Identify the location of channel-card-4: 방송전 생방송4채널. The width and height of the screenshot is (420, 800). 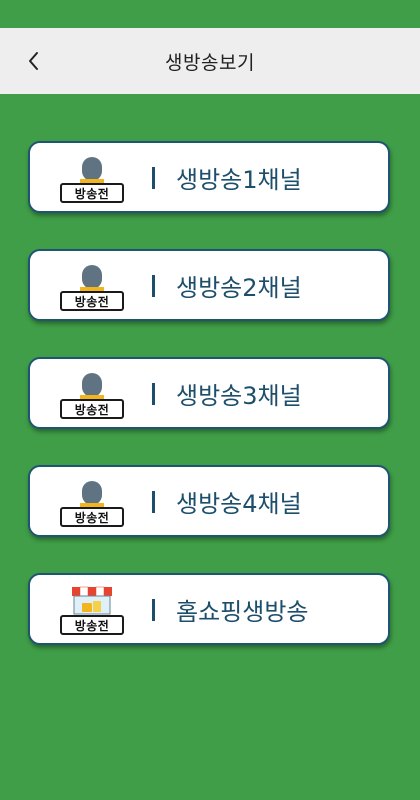
(209, 501).